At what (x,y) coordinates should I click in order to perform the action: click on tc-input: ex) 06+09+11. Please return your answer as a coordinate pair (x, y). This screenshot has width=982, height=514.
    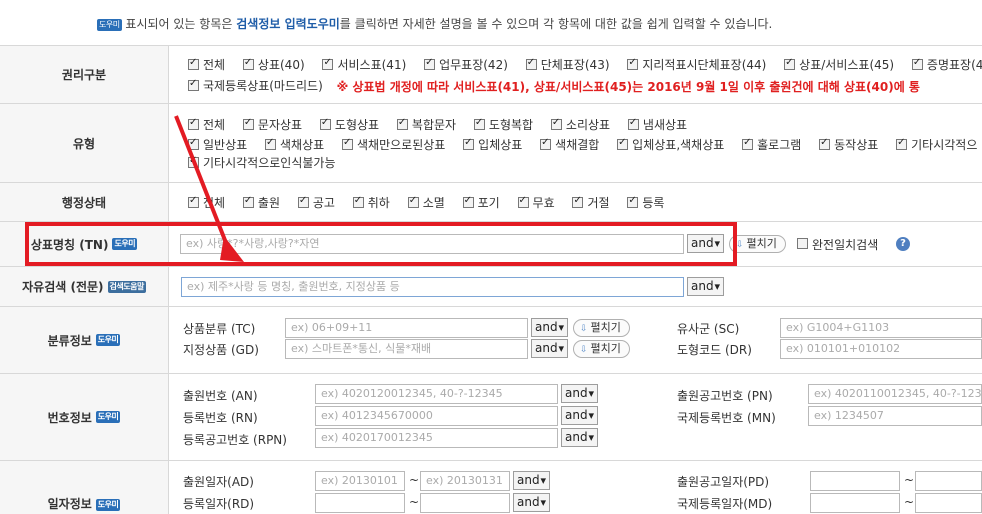
    Looking at the image, I should click on (406, 328).